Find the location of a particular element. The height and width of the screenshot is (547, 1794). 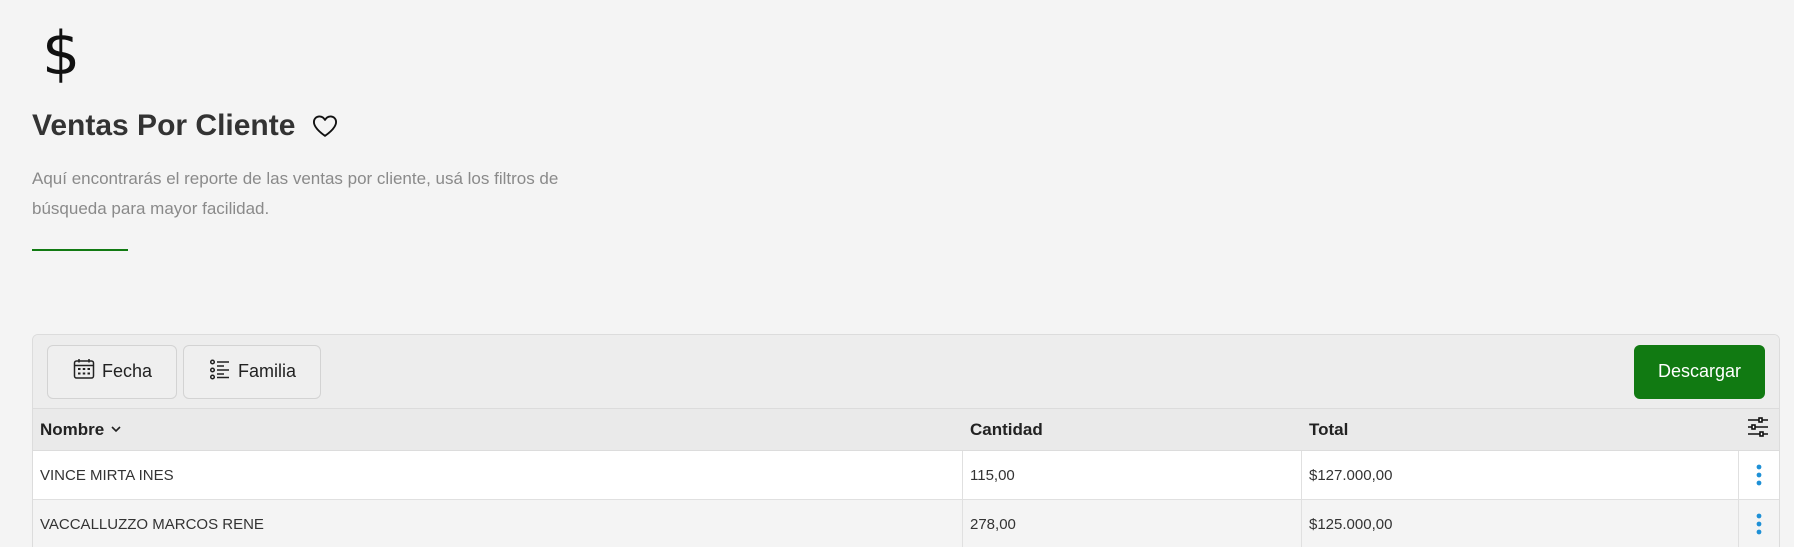

column-header-total: Total is located at coordinates (1520, 429).